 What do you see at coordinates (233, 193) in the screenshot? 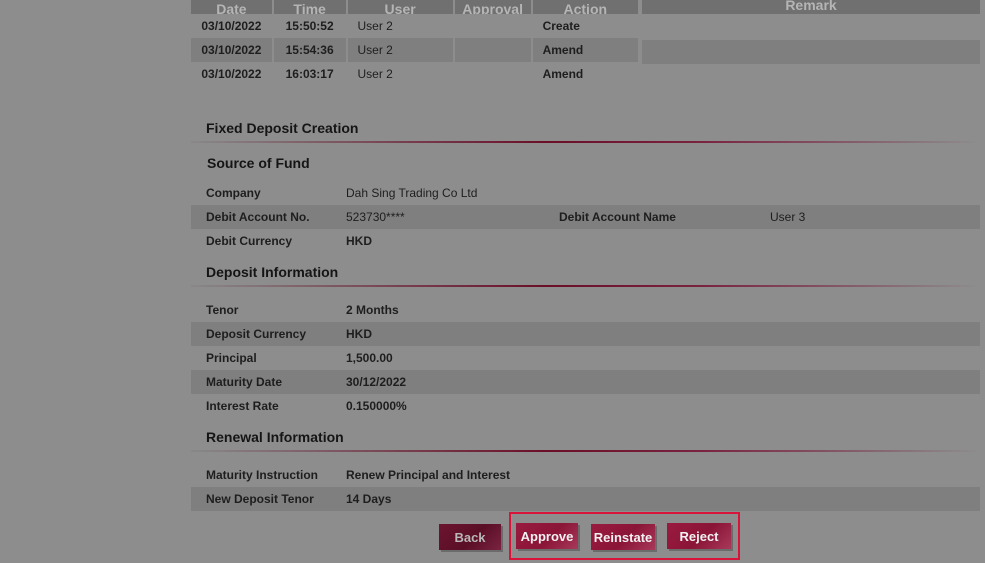
I see `field-label: Company` at bounding box center [233, 193].